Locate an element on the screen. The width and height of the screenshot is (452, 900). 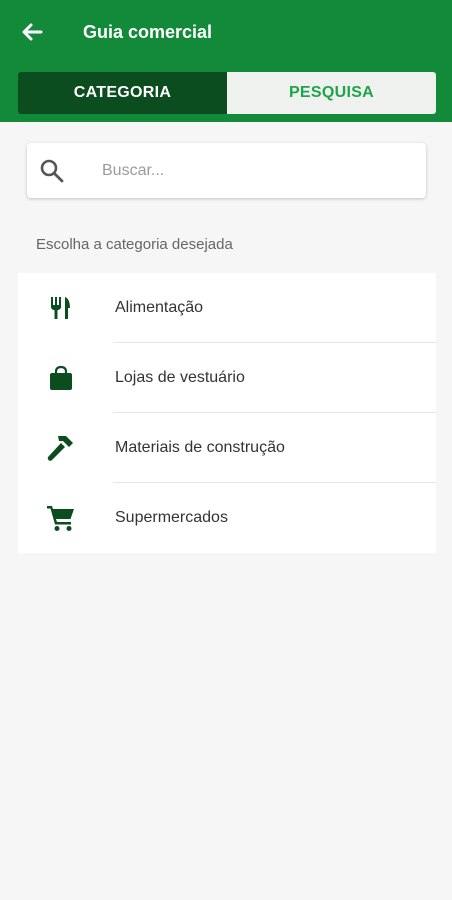
category-item-supermercados: Supermercados is located at coordinates (227, 518).